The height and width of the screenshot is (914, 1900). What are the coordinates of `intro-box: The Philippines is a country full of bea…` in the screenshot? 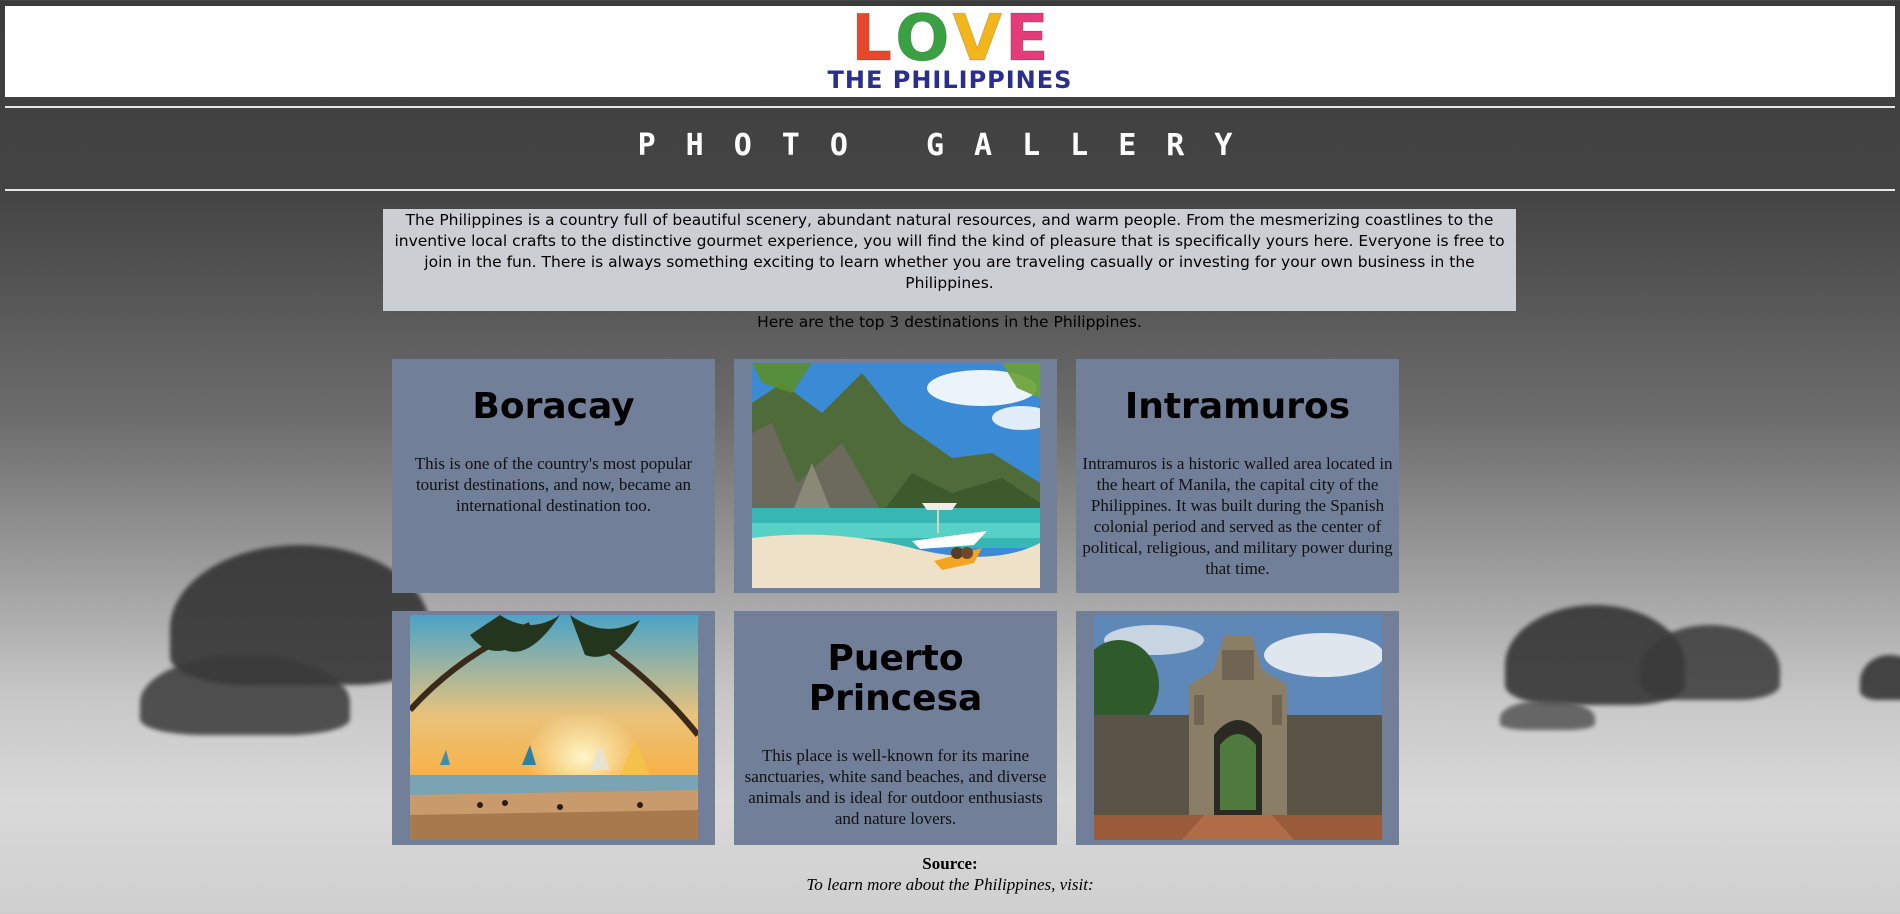 It's located at (949, 270).